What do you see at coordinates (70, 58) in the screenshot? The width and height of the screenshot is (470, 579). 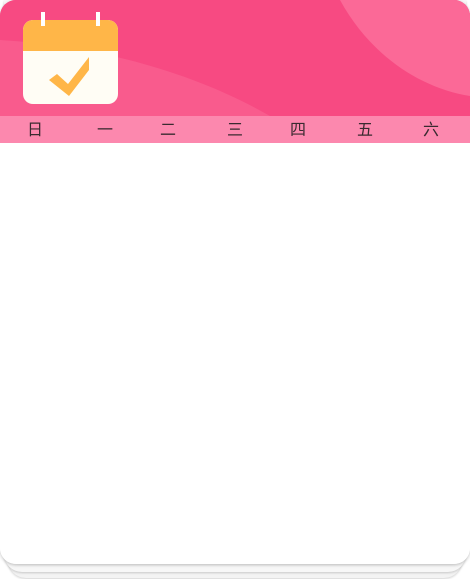 I see `calendar-check-icon` at bounding box center [70, 58].